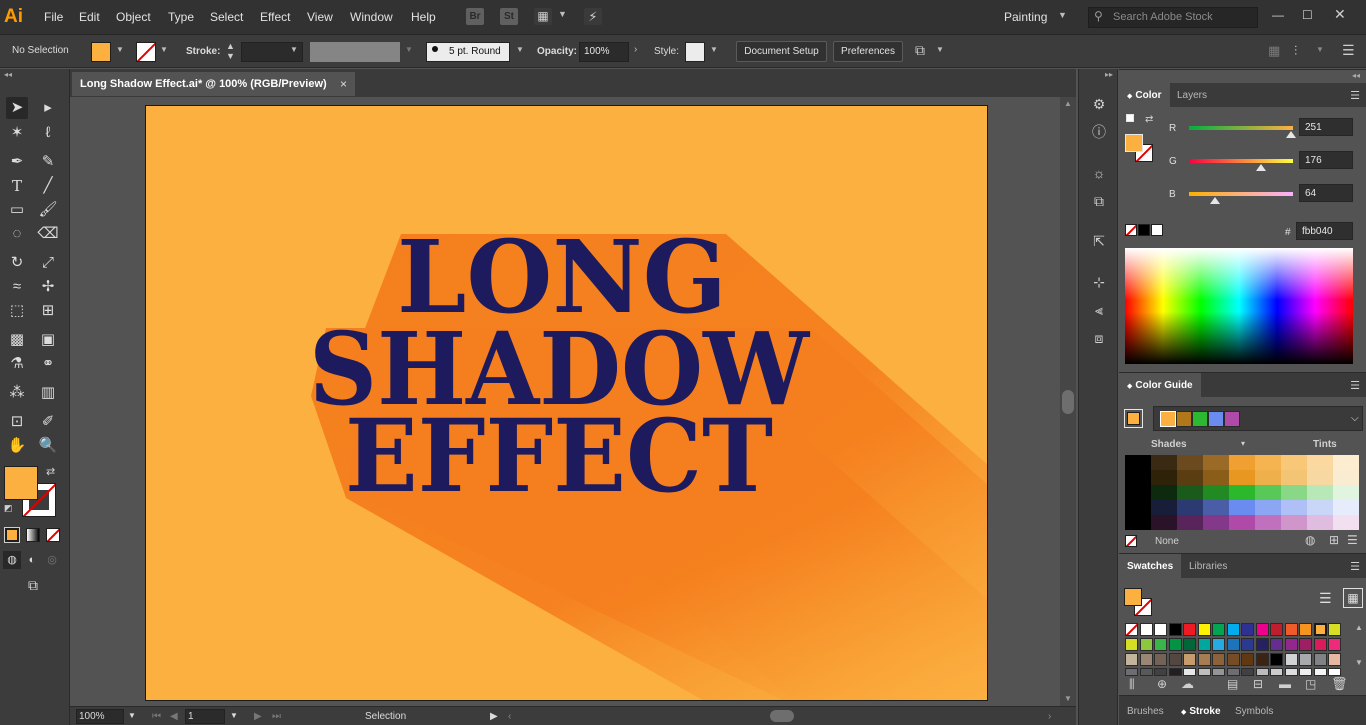 This screenshot has height=725, width=1366. What do you see at coordinates (1242, 493) in the screenshot?
I see `shades-tints-grid` at bounding box center [1242, 493].